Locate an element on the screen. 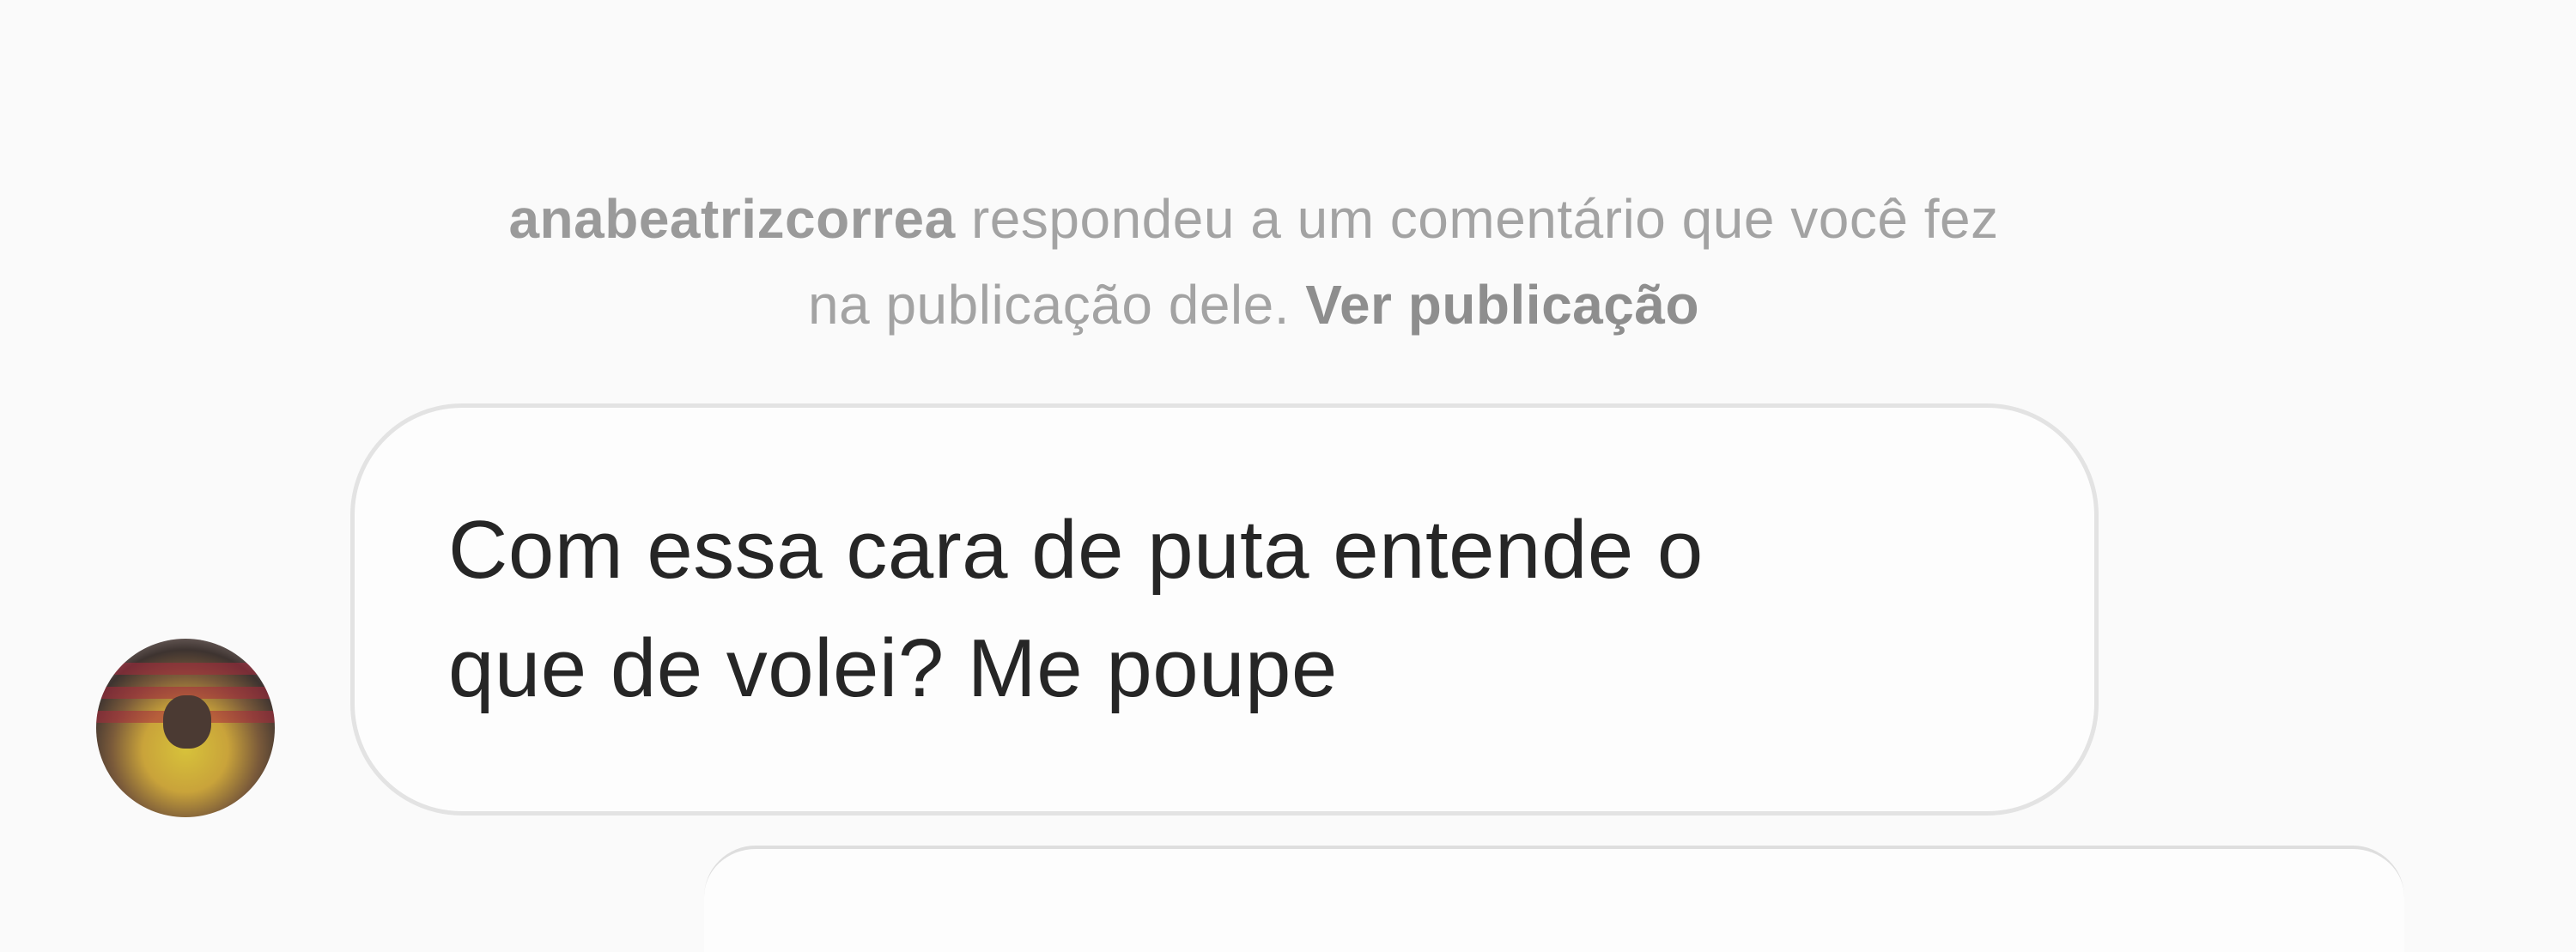 Image resolution: width=2576 pixels, height=952 pixels. notification-text-1: respondeu a um comentário que você fez is located at coordinates (1477, 219).